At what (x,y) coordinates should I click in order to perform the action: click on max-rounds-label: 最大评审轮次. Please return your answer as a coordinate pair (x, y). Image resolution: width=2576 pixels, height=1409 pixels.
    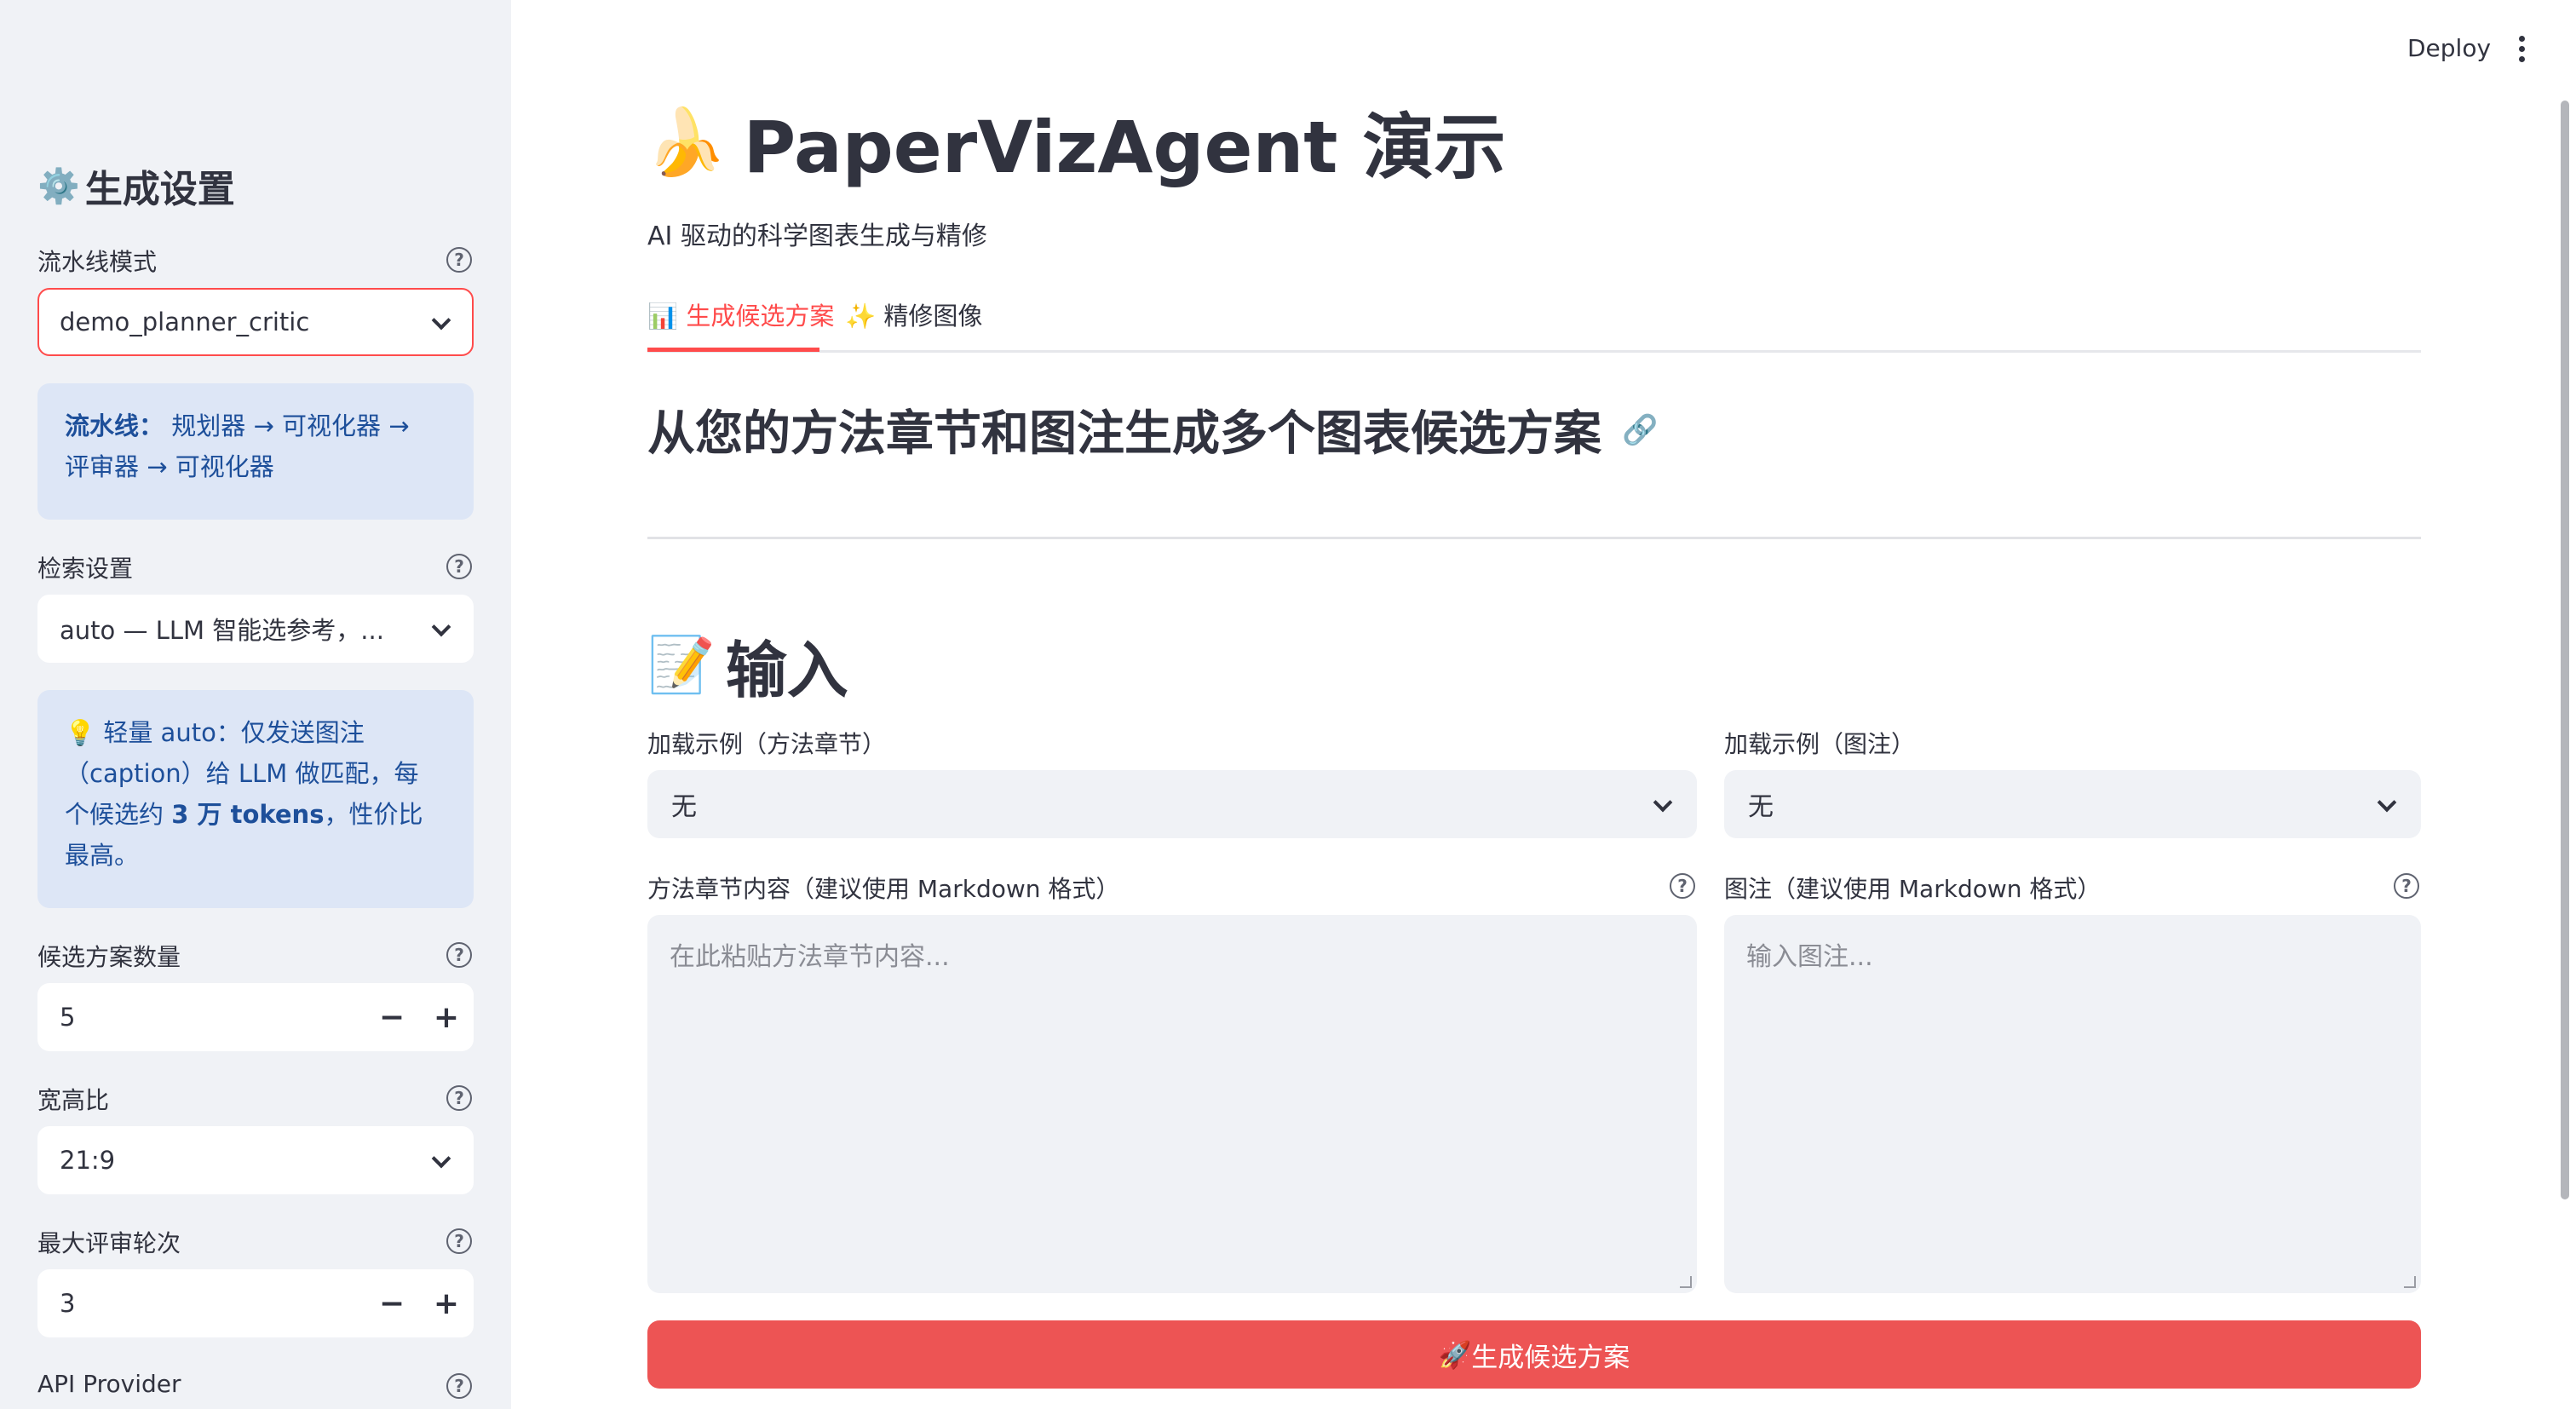
    Looking at the image, I should click on (109, 1243).